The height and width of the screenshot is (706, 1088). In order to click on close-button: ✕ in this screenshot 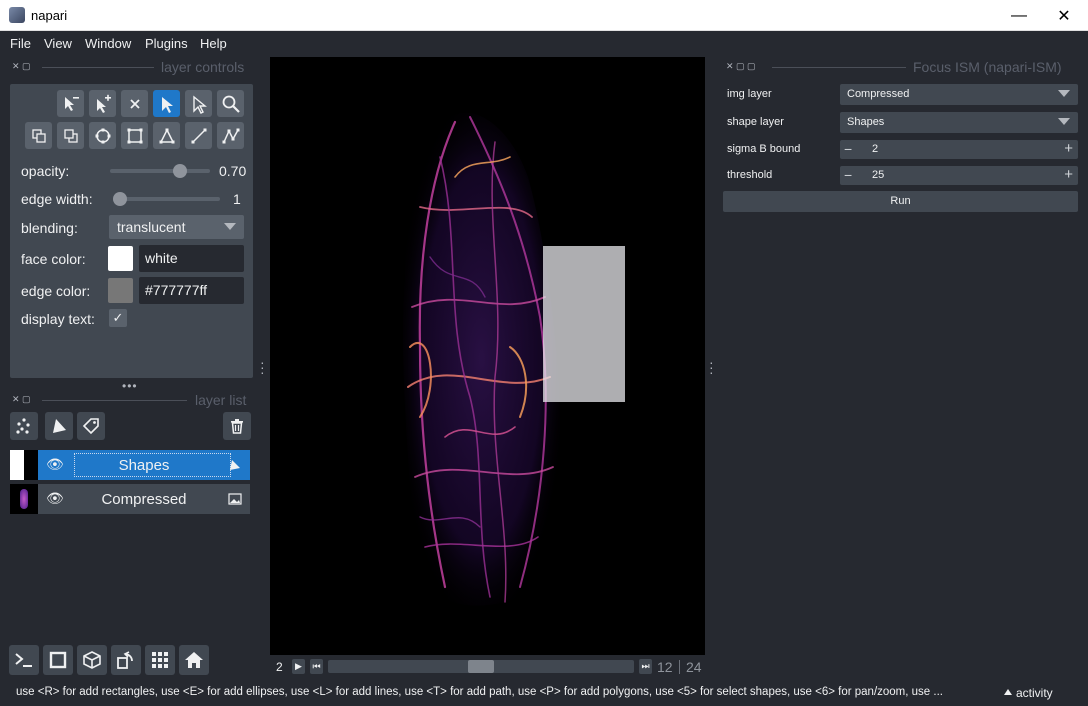, I will do `click(1064, 15)`.